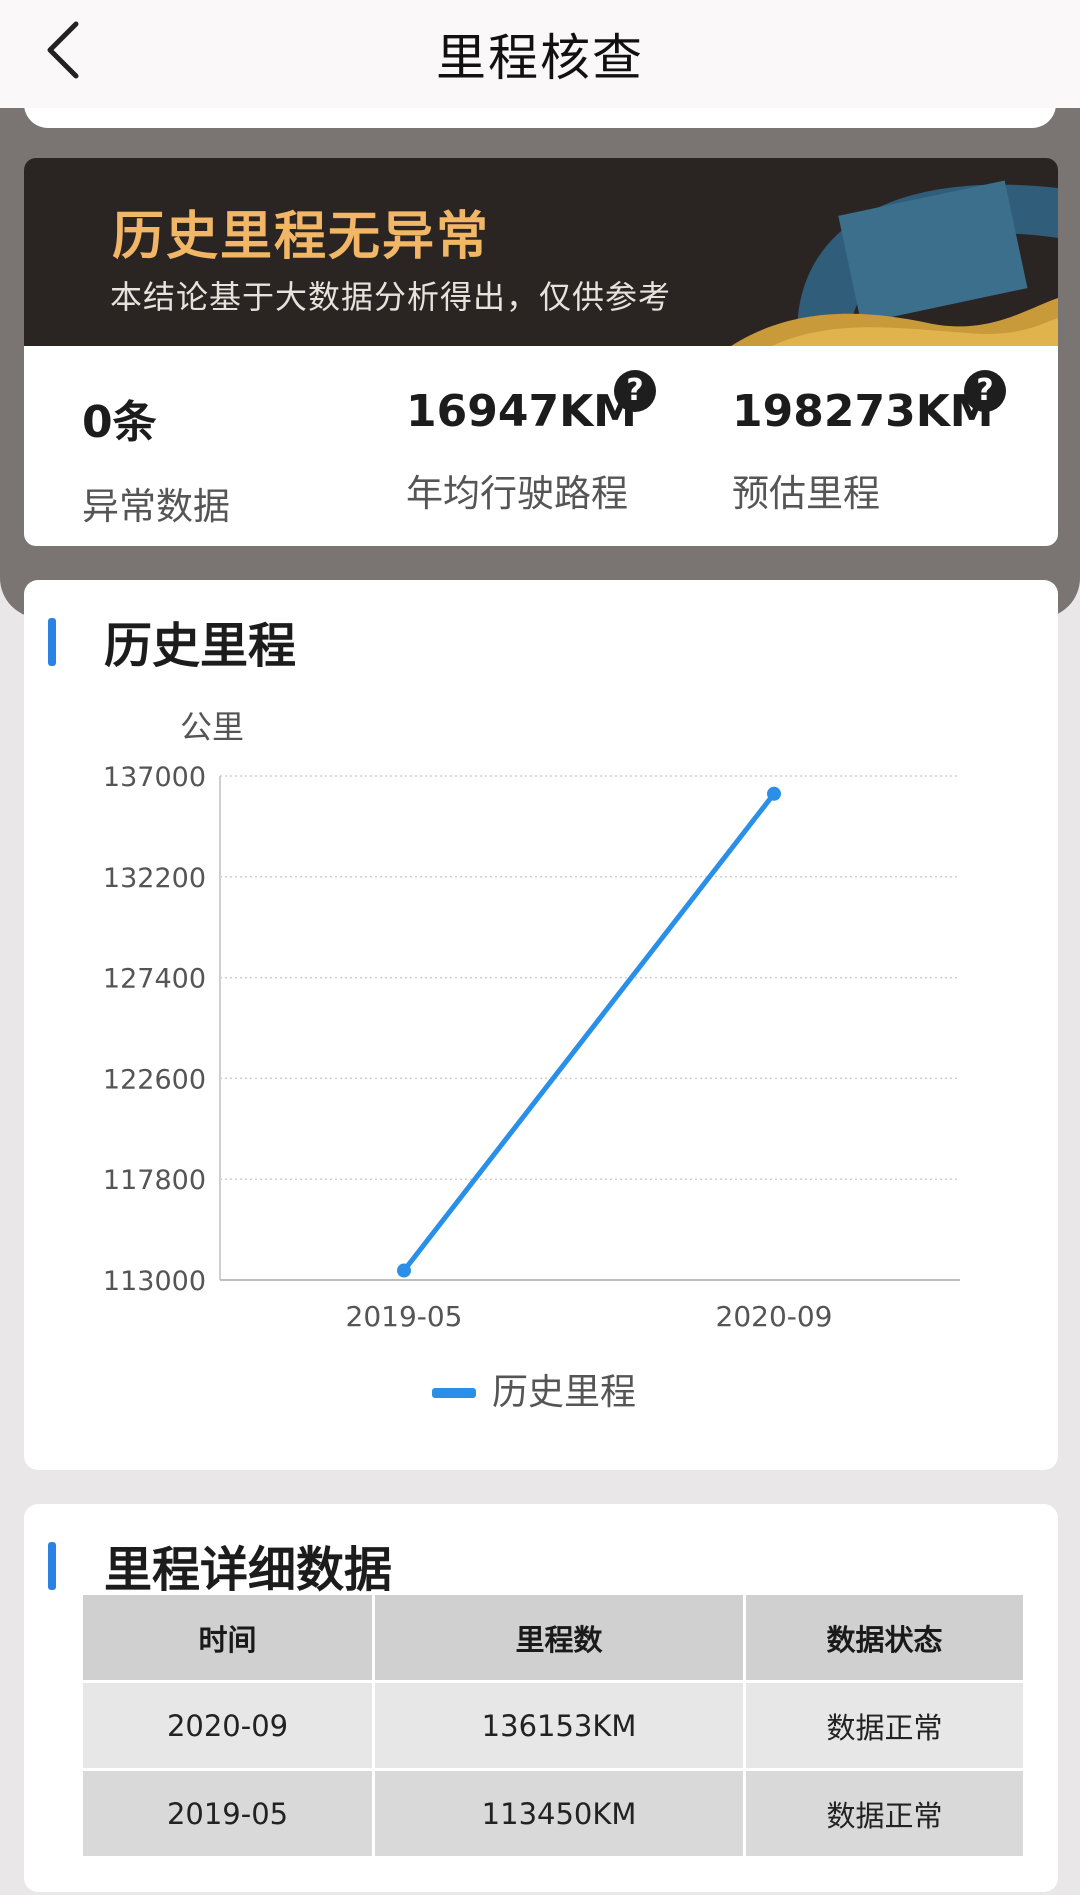 This screenshot has height=1895, width=1080. What do you see at coordinates (227, 1637) in the screenshot?
I see `column-header: 时间` at bounding box center [227, 1637].